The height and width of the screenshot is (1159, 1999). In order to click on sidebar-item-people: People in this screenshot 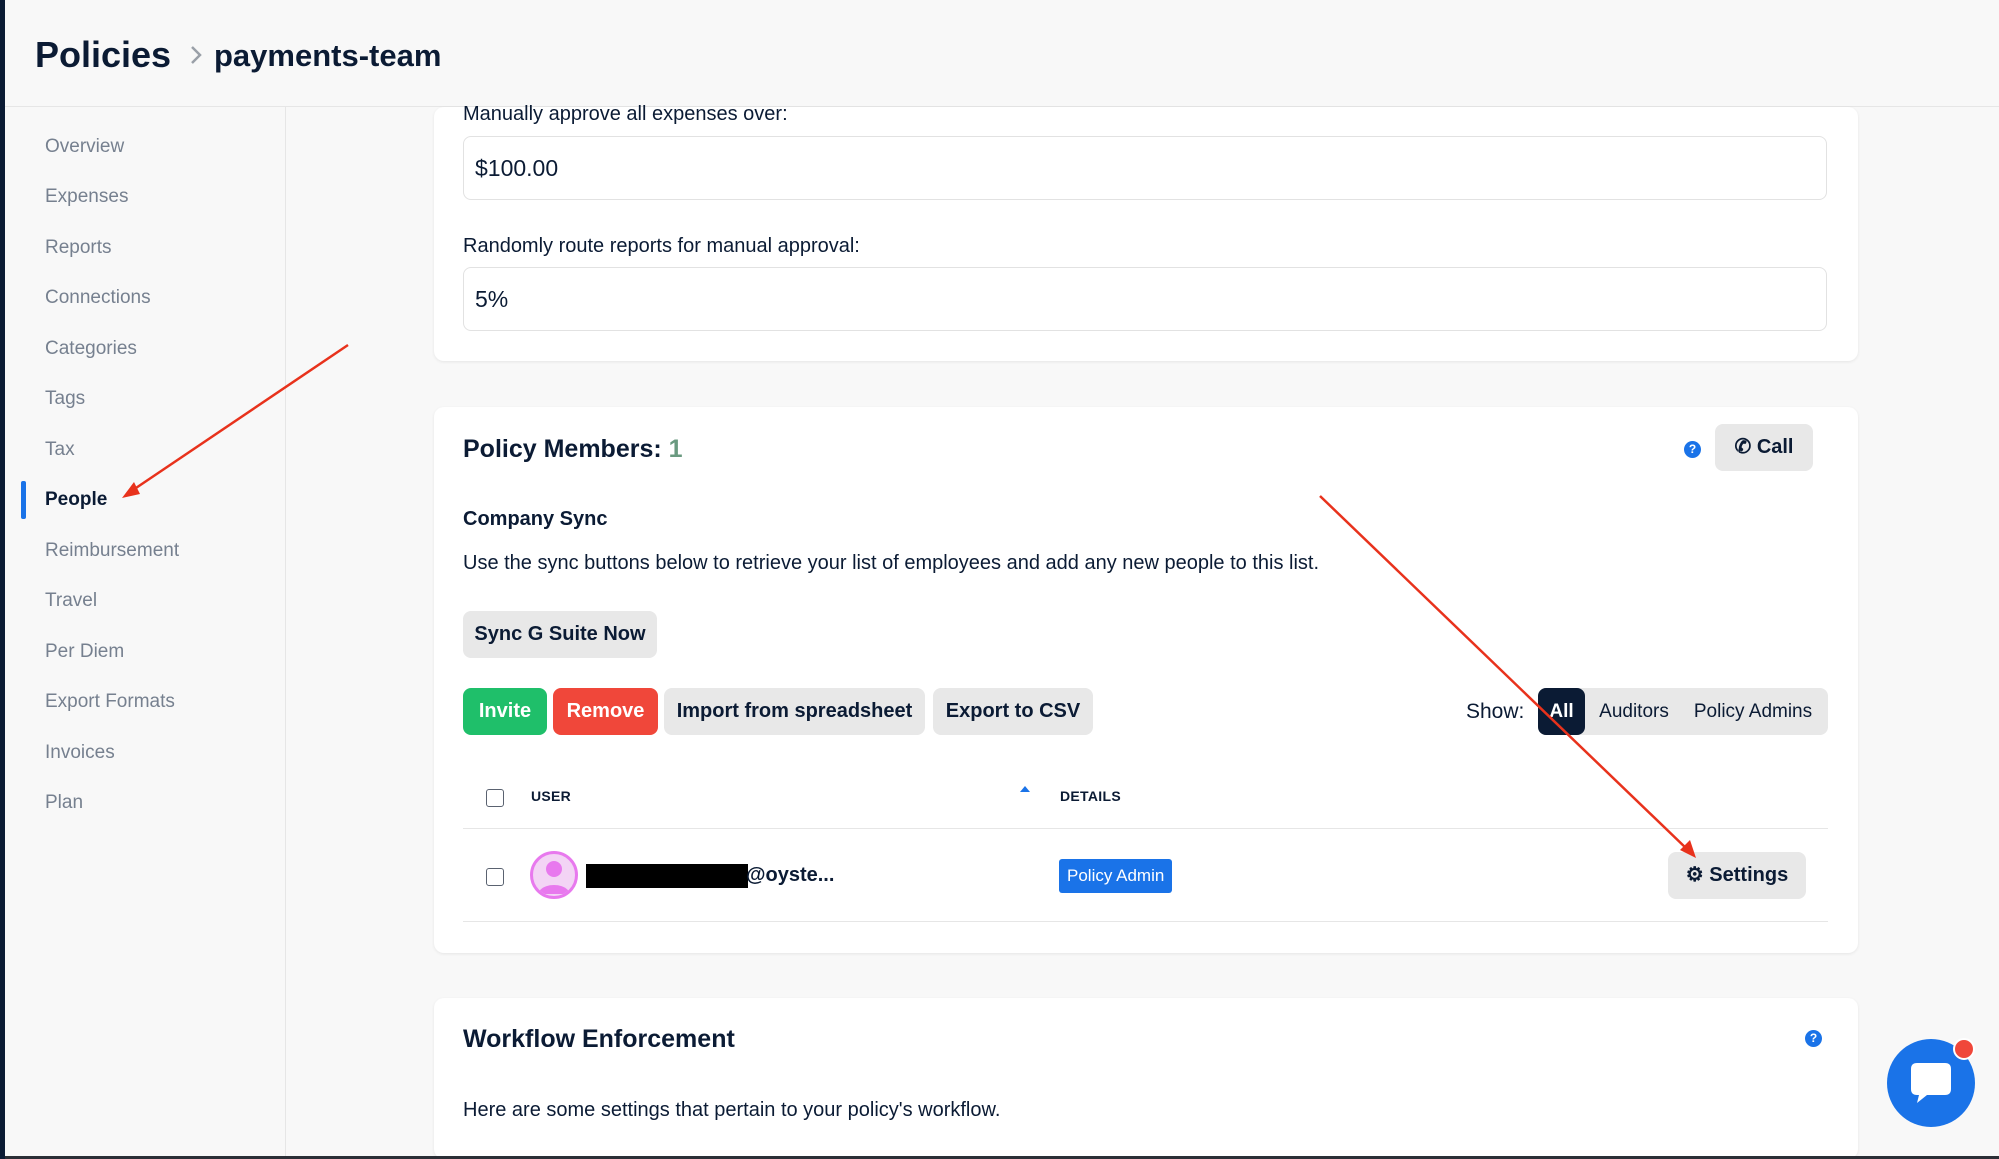, I will do `click(76, 500)`.